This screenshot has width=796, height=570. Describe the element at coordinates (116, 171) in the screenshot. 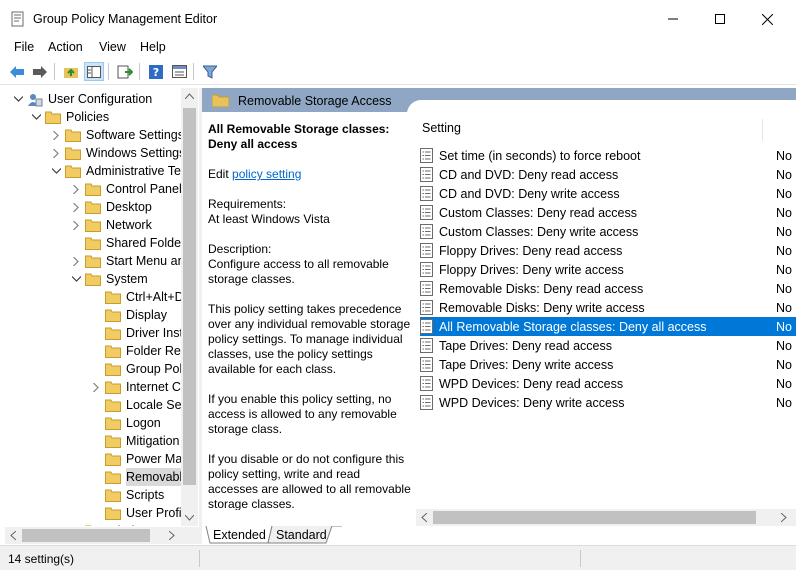

I see `tree-item: Administrative Te` at that location.